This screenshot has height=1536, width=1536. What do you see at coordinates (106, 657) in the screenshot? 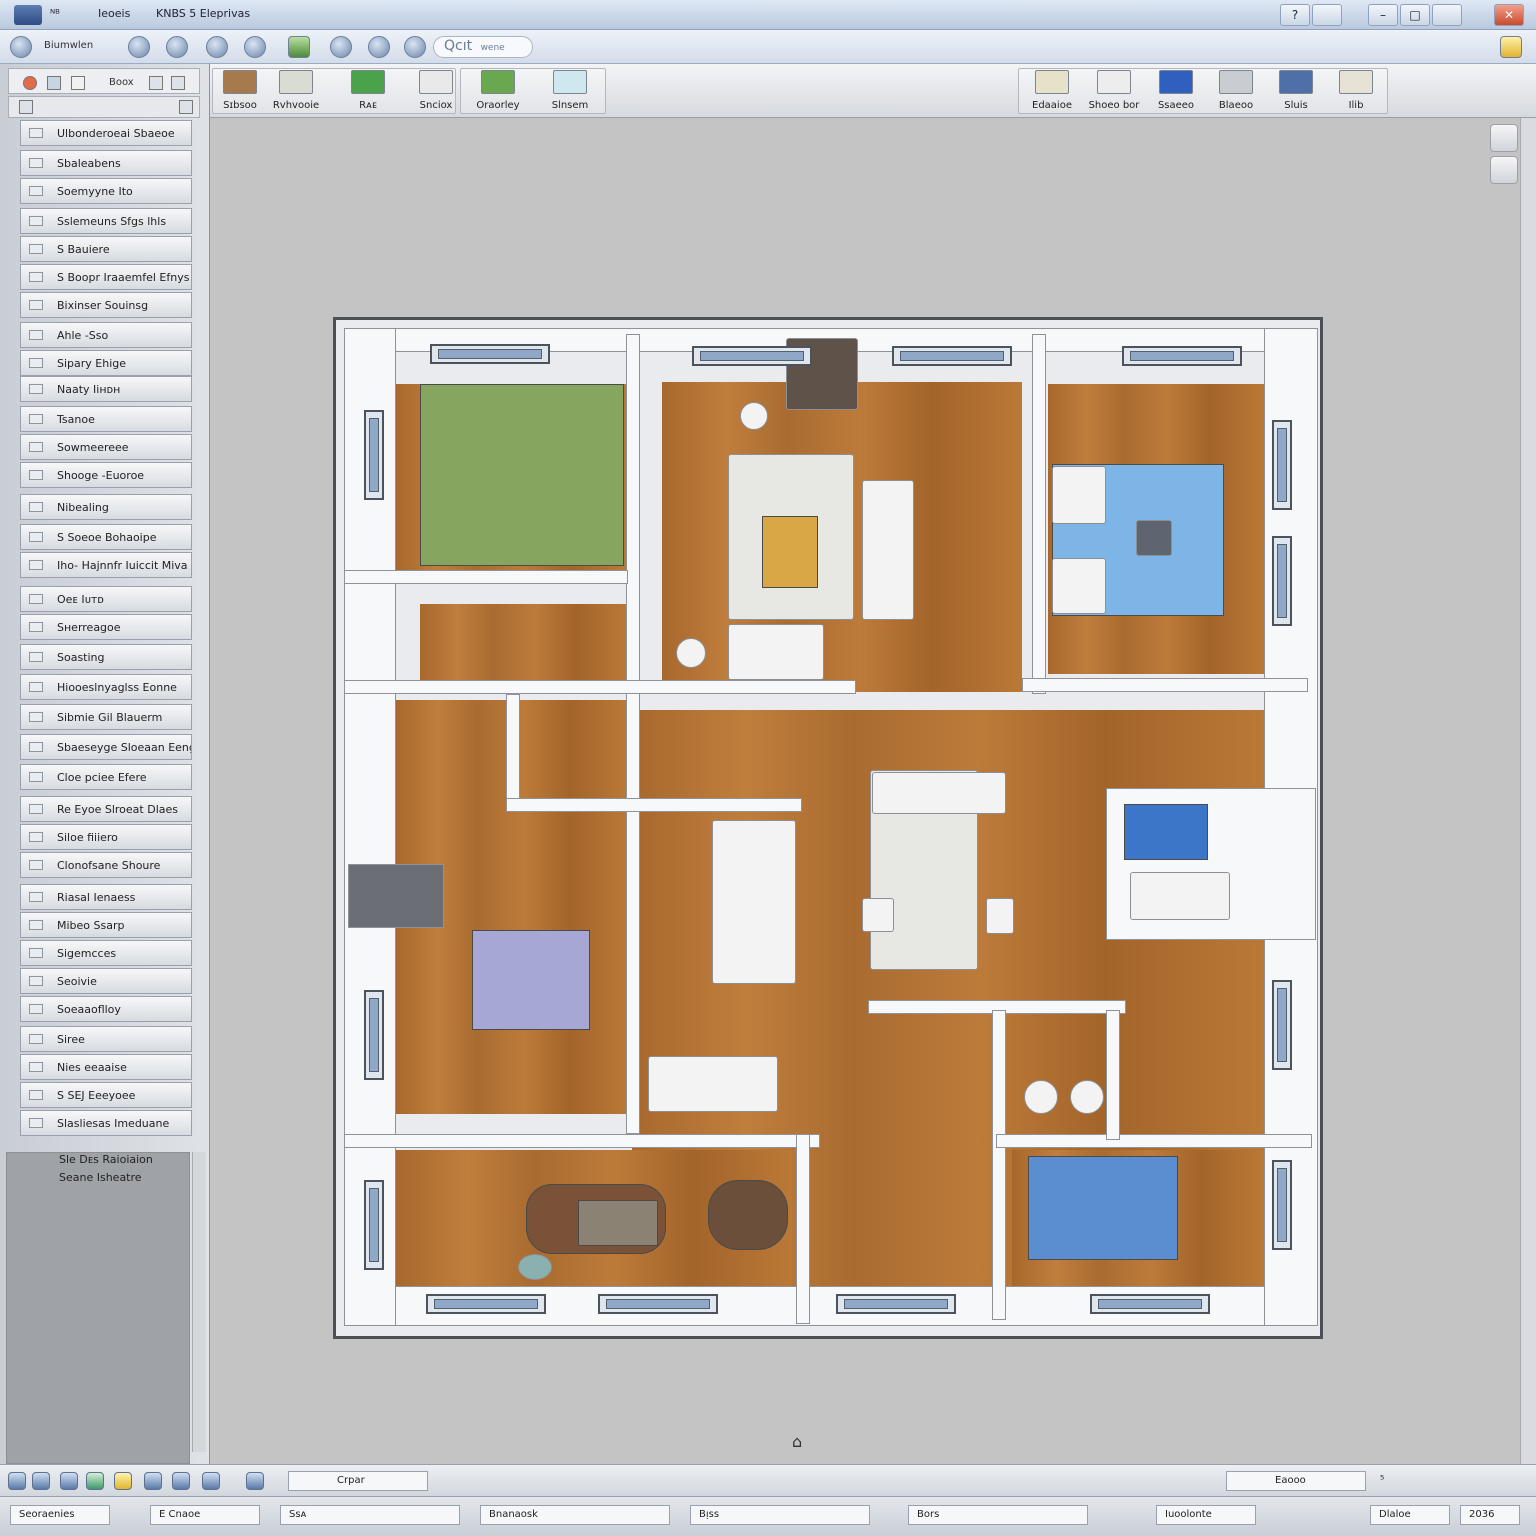
I see `library-item: Soasting` at bounding box center [106, 657].